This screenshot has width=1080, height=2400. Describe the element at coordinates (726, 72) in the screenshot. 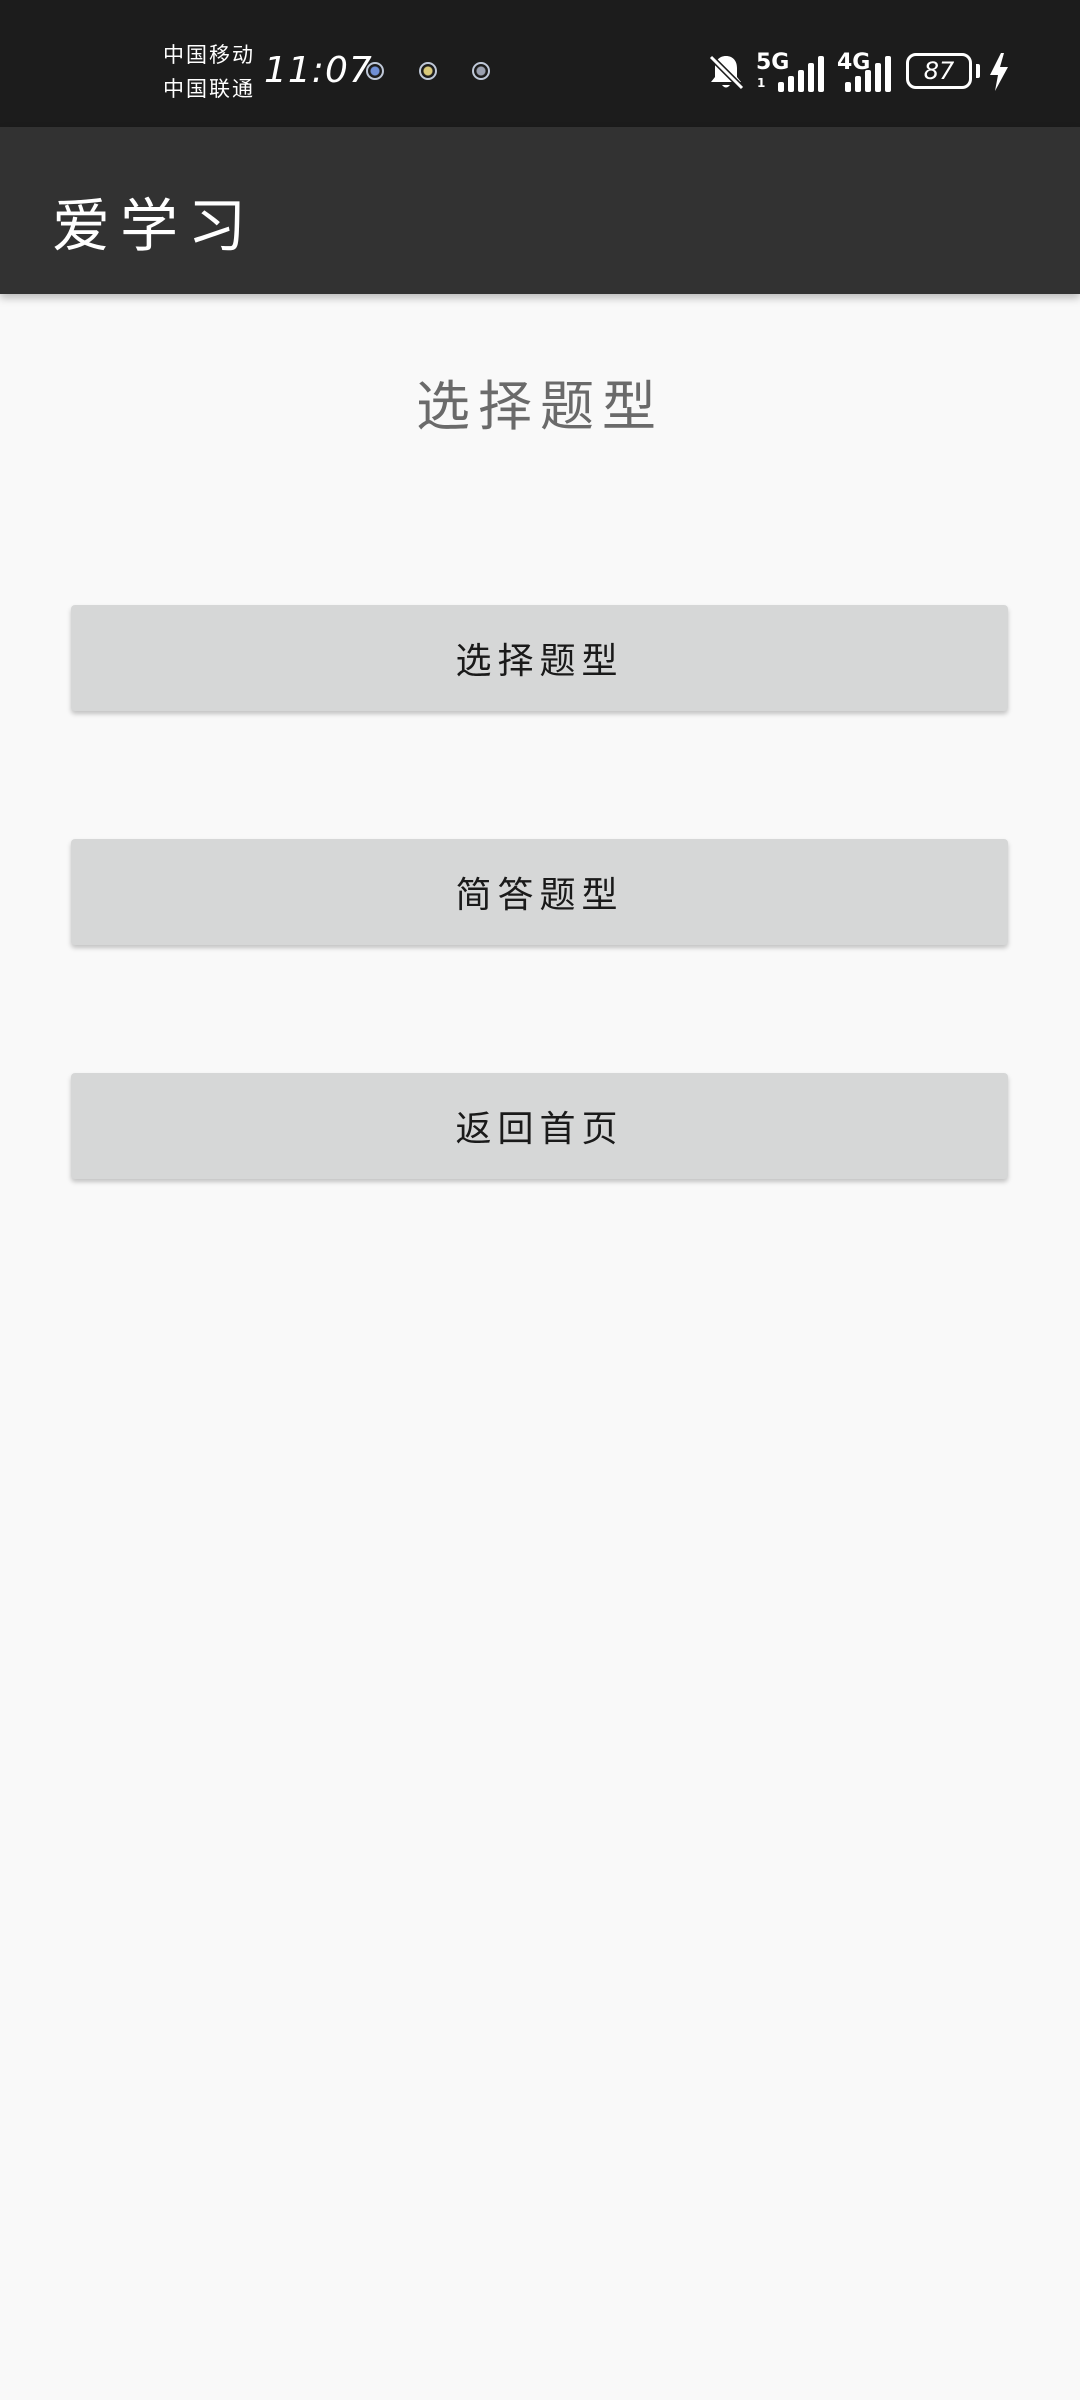

I see `bell-off-icon` at that location.